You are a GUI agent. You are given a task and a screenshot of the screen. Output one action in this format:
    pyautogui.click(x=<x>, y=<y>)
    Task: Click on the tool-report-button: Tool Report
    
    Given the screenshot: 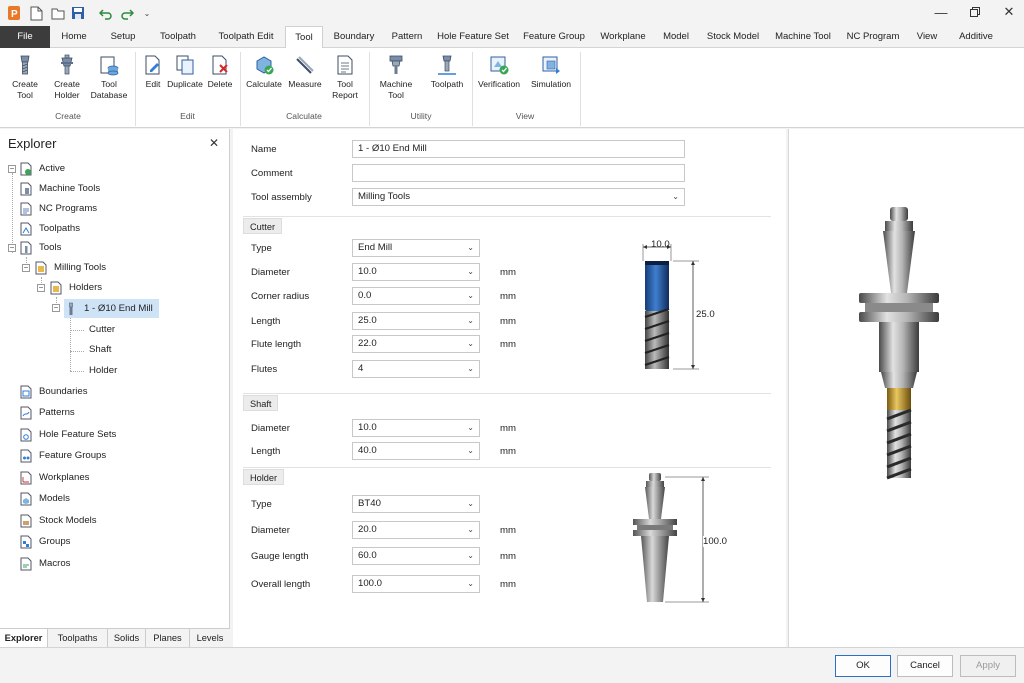 What is the action you would take?
    pyautogui.click(x=345, y=77)
    